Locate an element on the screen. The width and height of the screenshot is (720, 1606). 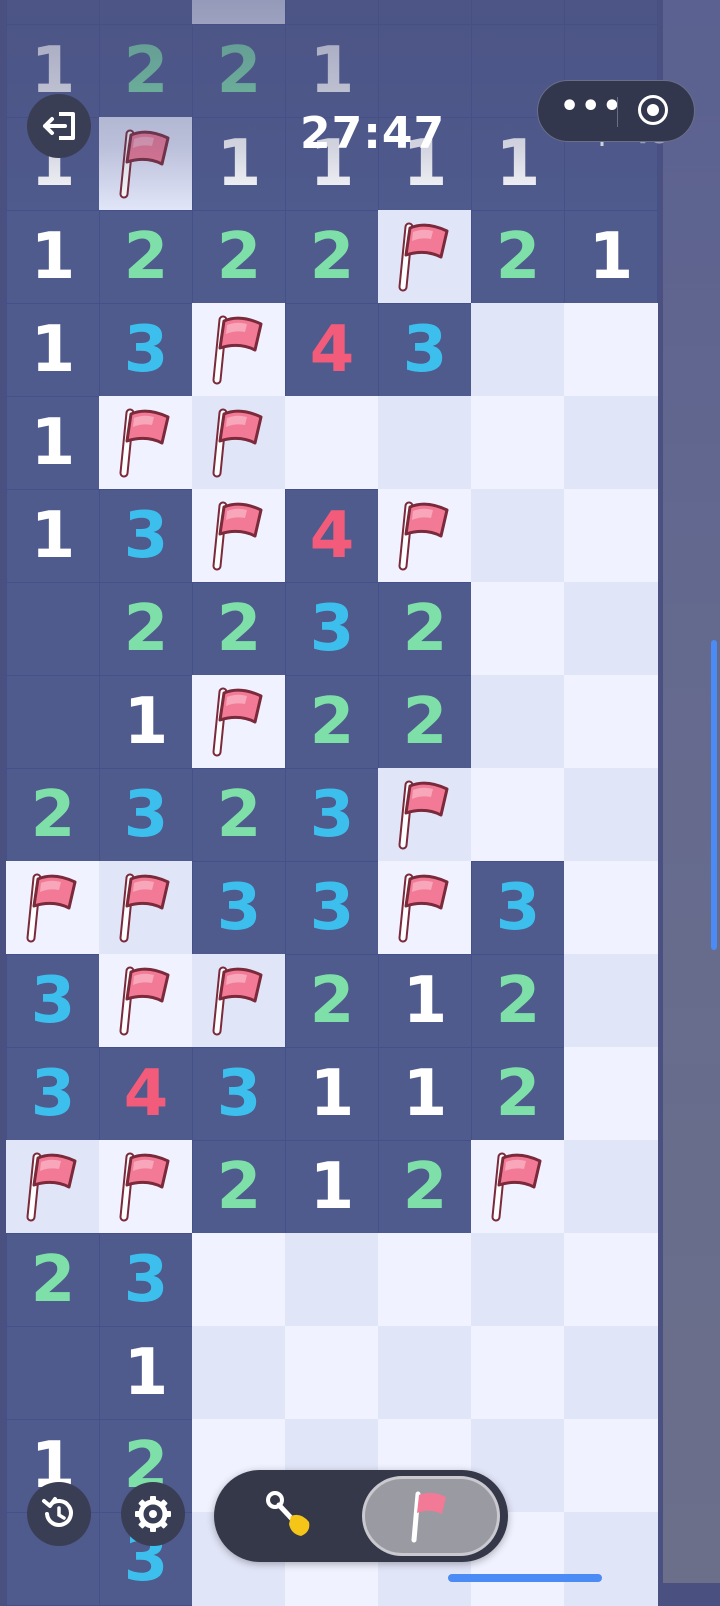
target-icon is located at coordinates (653, 110).